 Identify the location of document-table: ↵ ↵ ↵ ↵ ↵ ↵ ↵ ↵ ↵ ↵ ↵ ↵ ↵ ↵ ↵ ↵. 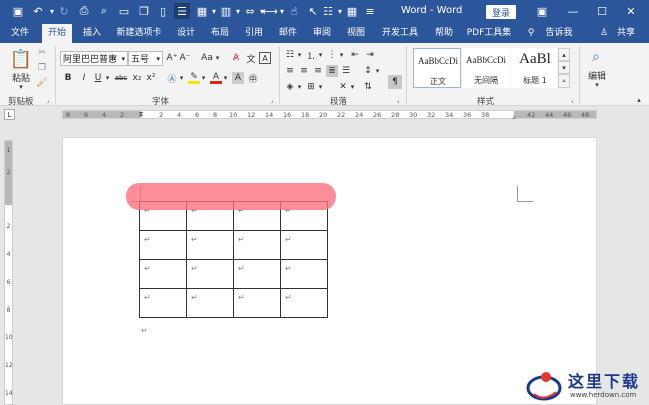
(233, 259).